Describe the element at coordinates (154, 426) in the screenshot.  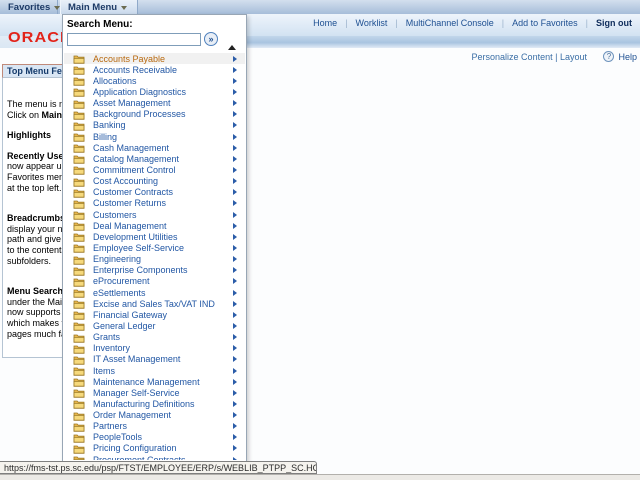
I see `menu-item: Partners` at that location.